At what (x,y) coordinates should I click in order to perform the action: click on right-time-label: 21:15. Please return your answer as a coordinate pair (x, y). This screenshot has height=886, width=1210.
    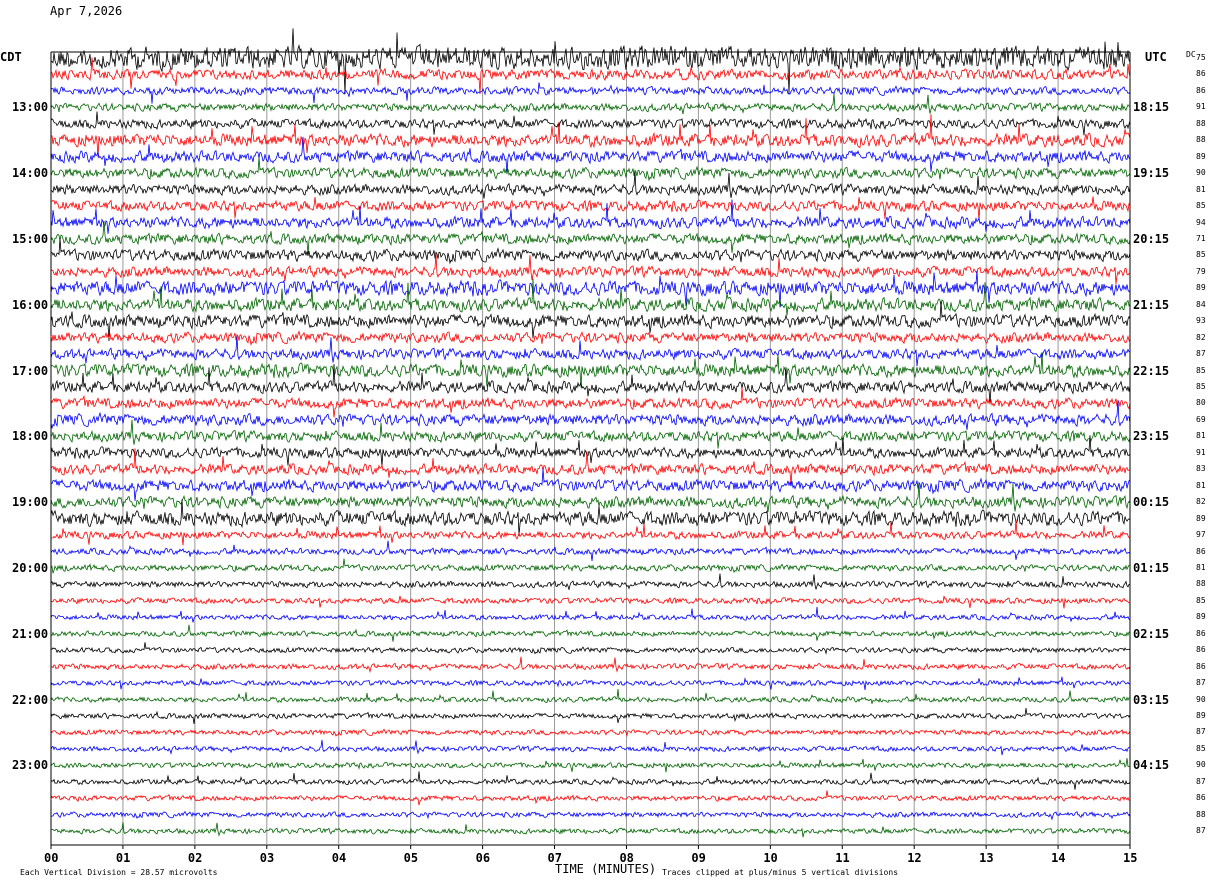
    Looking at the image, I should click on (1151, 304).